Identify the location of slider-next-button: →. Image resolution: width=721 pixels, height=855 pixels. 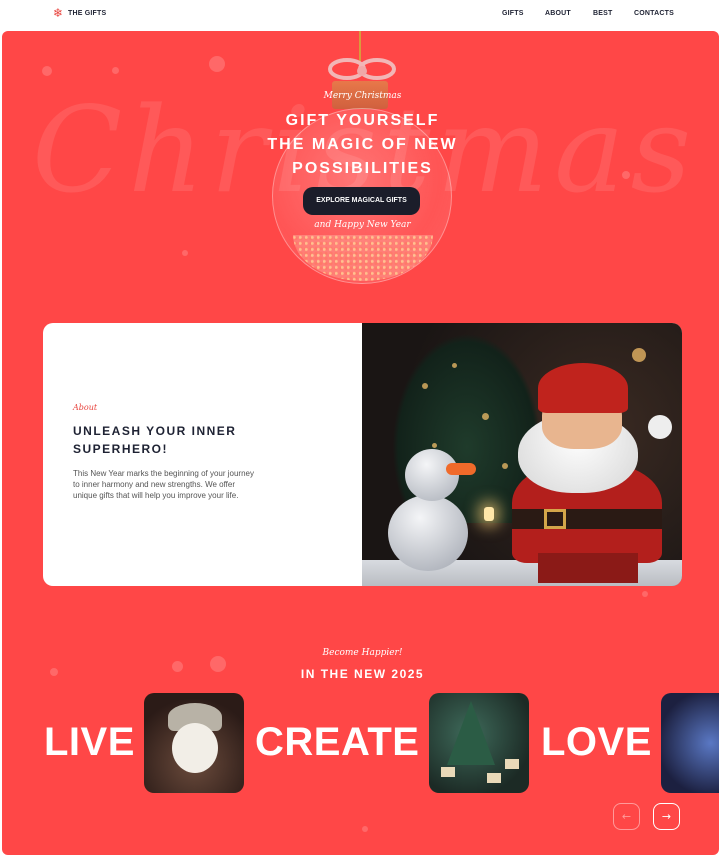
(666, 816).